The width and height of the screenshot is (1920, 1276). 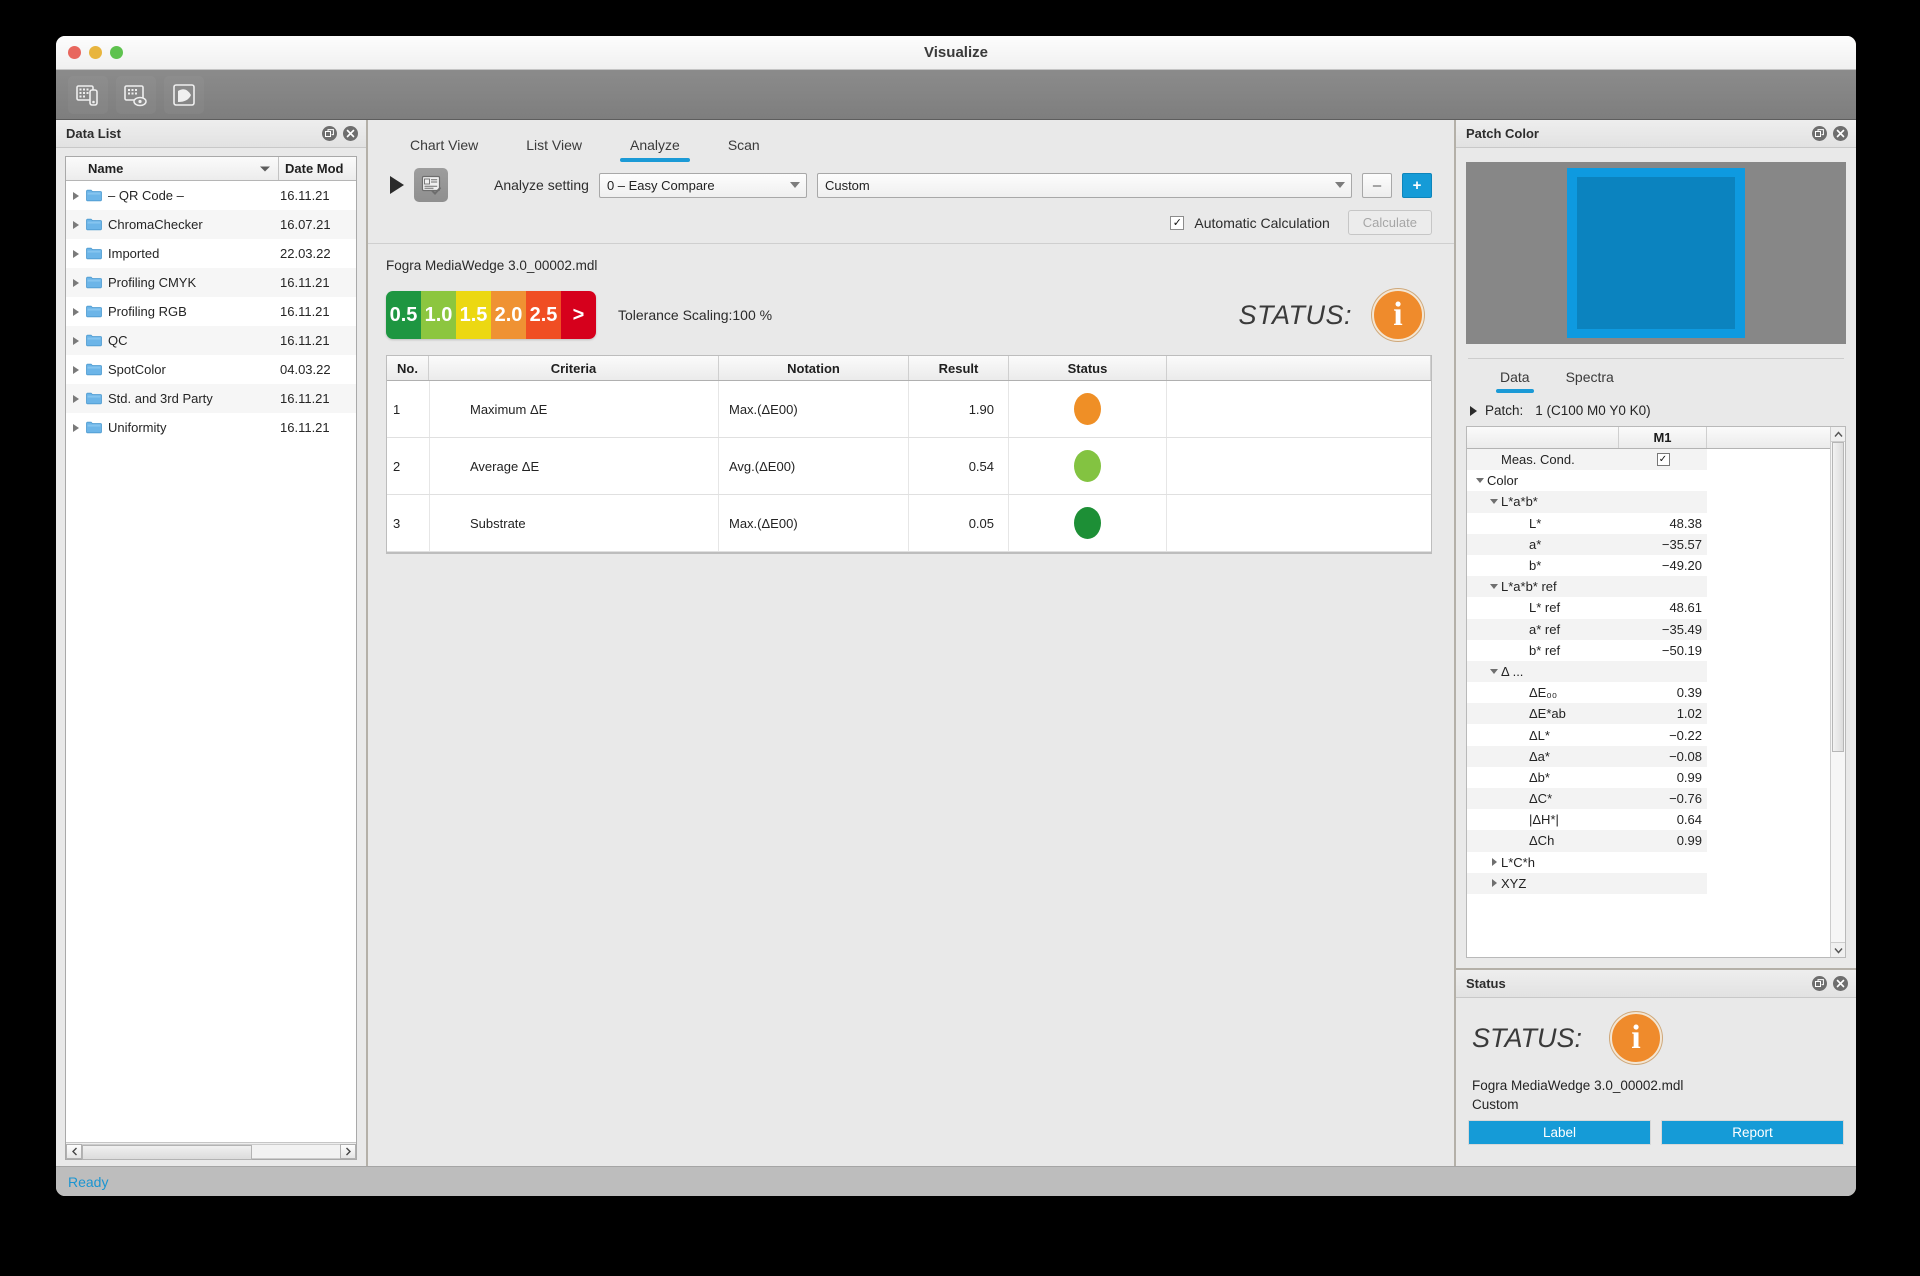 What do you see at coordinates (554, 149) in the screenshot?
I see `tab-list-view: List View` at bounding box center [554, 149].